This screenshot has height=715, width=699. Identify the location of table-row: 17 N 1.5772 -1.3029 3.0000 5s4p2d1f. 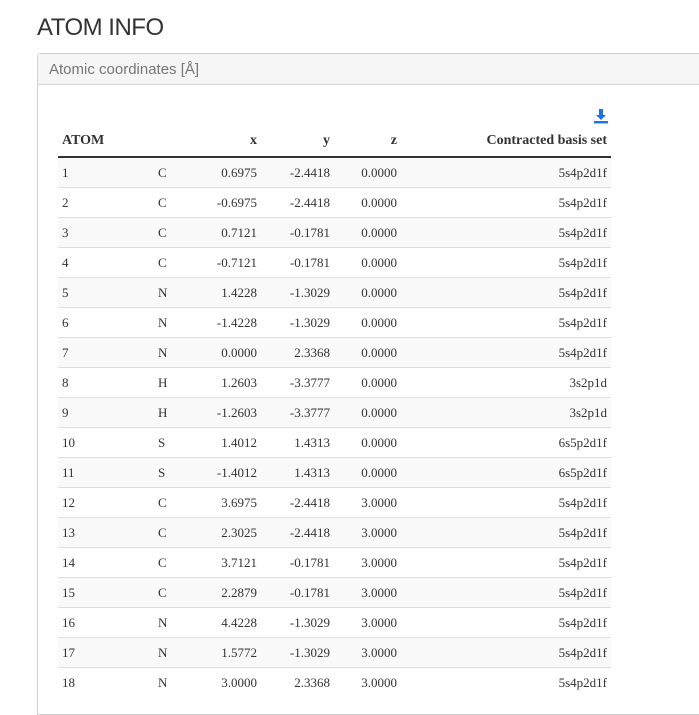
(334, 652).